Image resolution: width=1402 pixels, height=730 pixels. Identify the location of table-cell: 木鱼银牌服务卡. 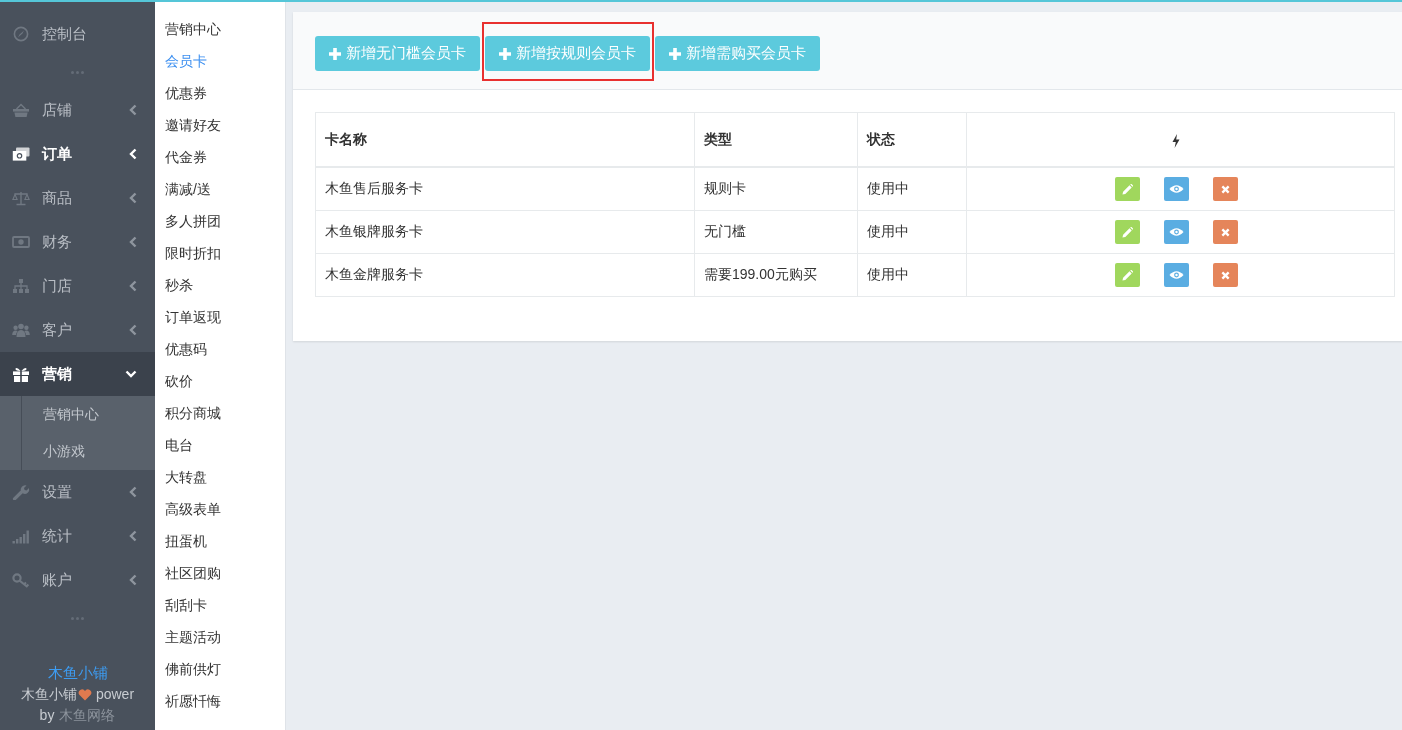
(505, 232).